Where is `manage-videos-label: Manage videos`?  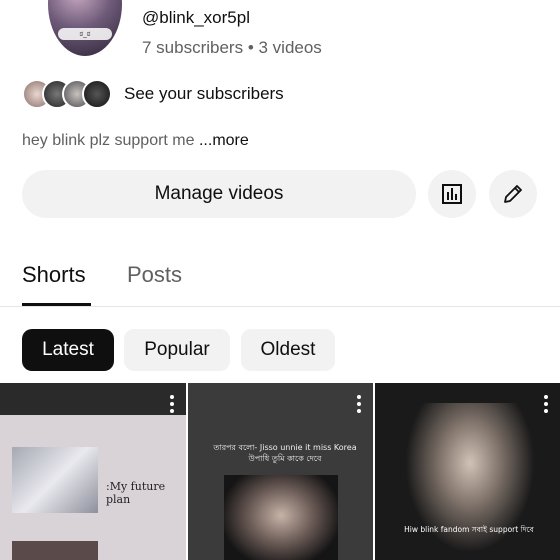 manage-videos-label: Manage videos is located at coordinates (219, 193).